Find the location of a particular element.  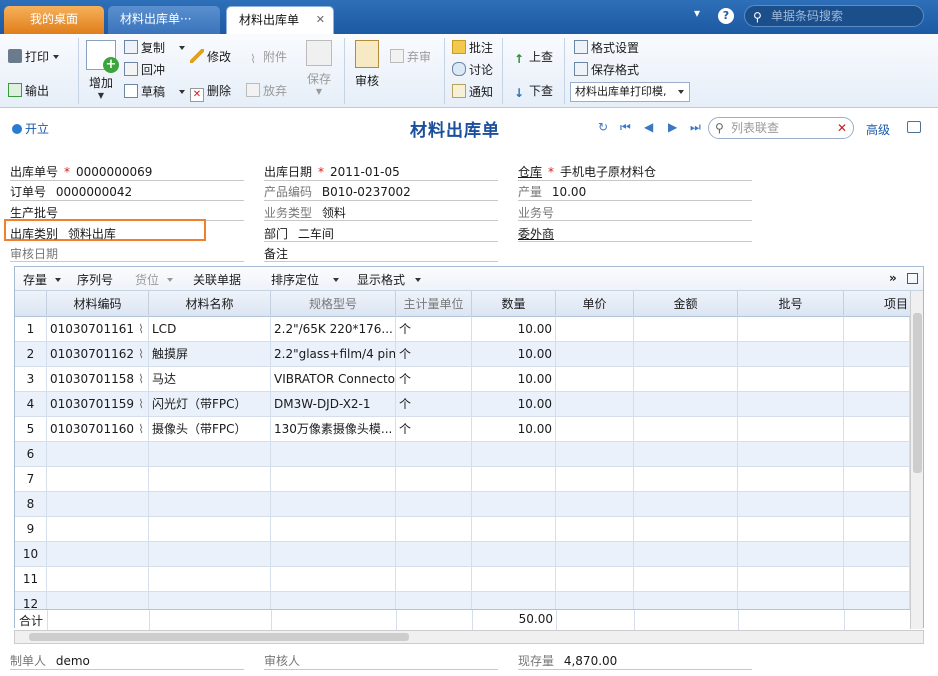

advanced-link: 高级 is located at coordinates (878, 129).